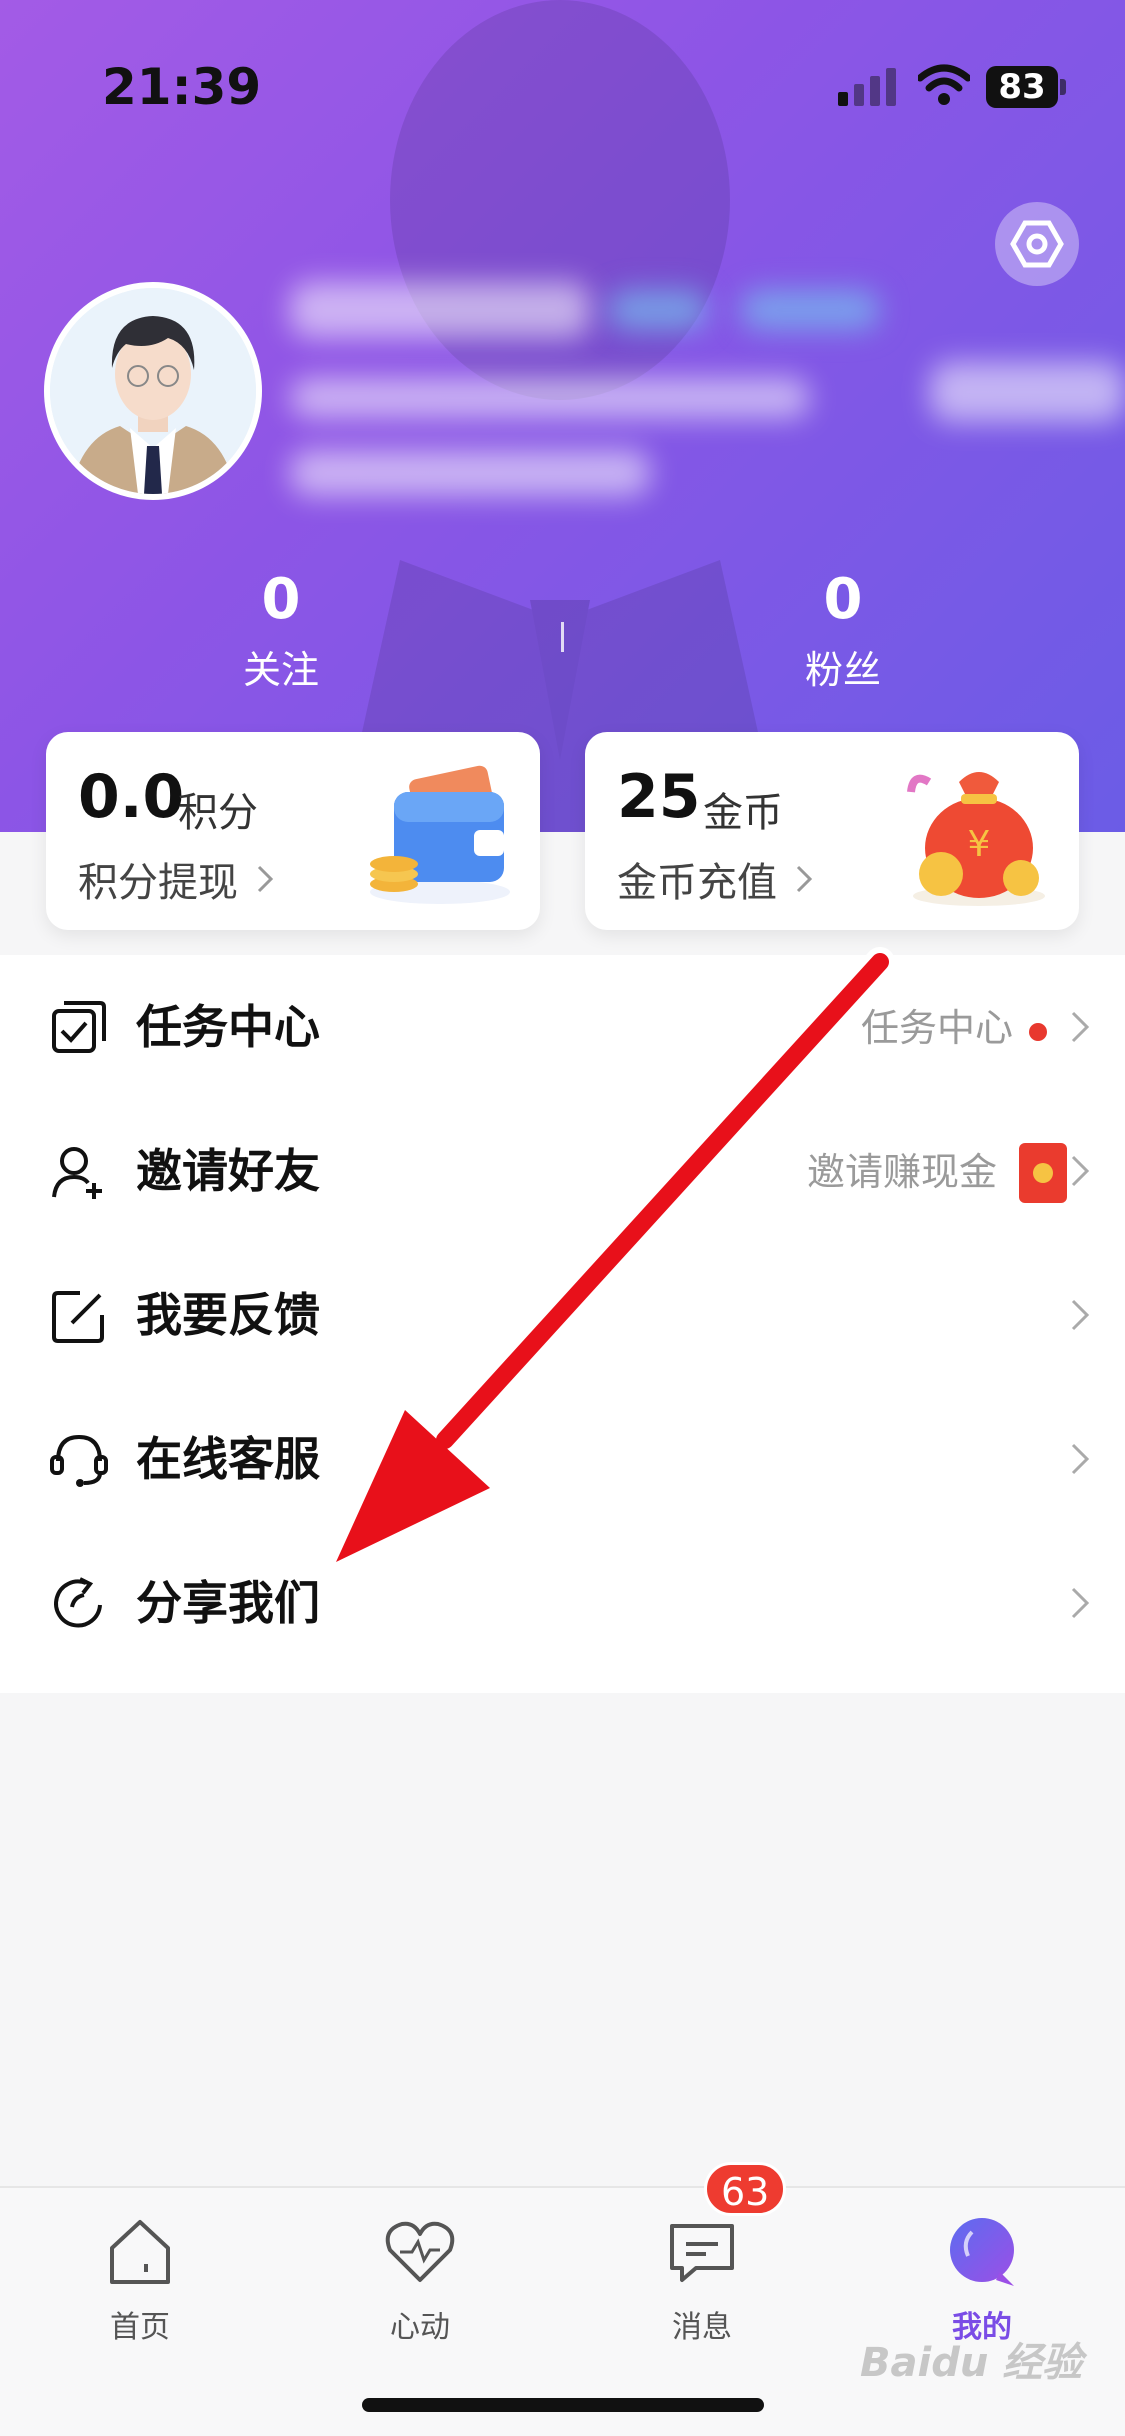 This screenshot has height=2436, width=1125. I want to click on edit-icon, so click(78, 1317).